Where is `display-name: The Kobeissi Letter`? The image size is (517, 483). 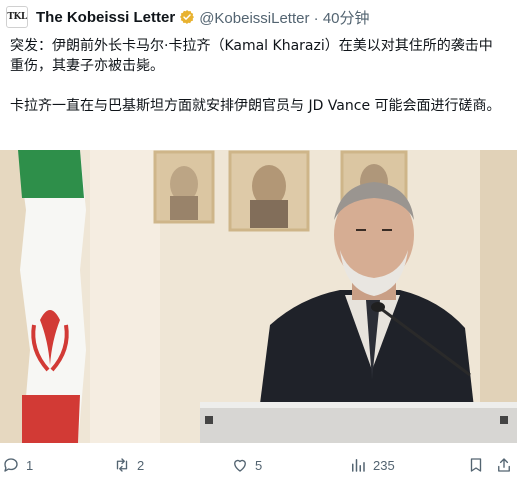
display-name: The Kobeissi Letter is located at coordinates (105, 17).